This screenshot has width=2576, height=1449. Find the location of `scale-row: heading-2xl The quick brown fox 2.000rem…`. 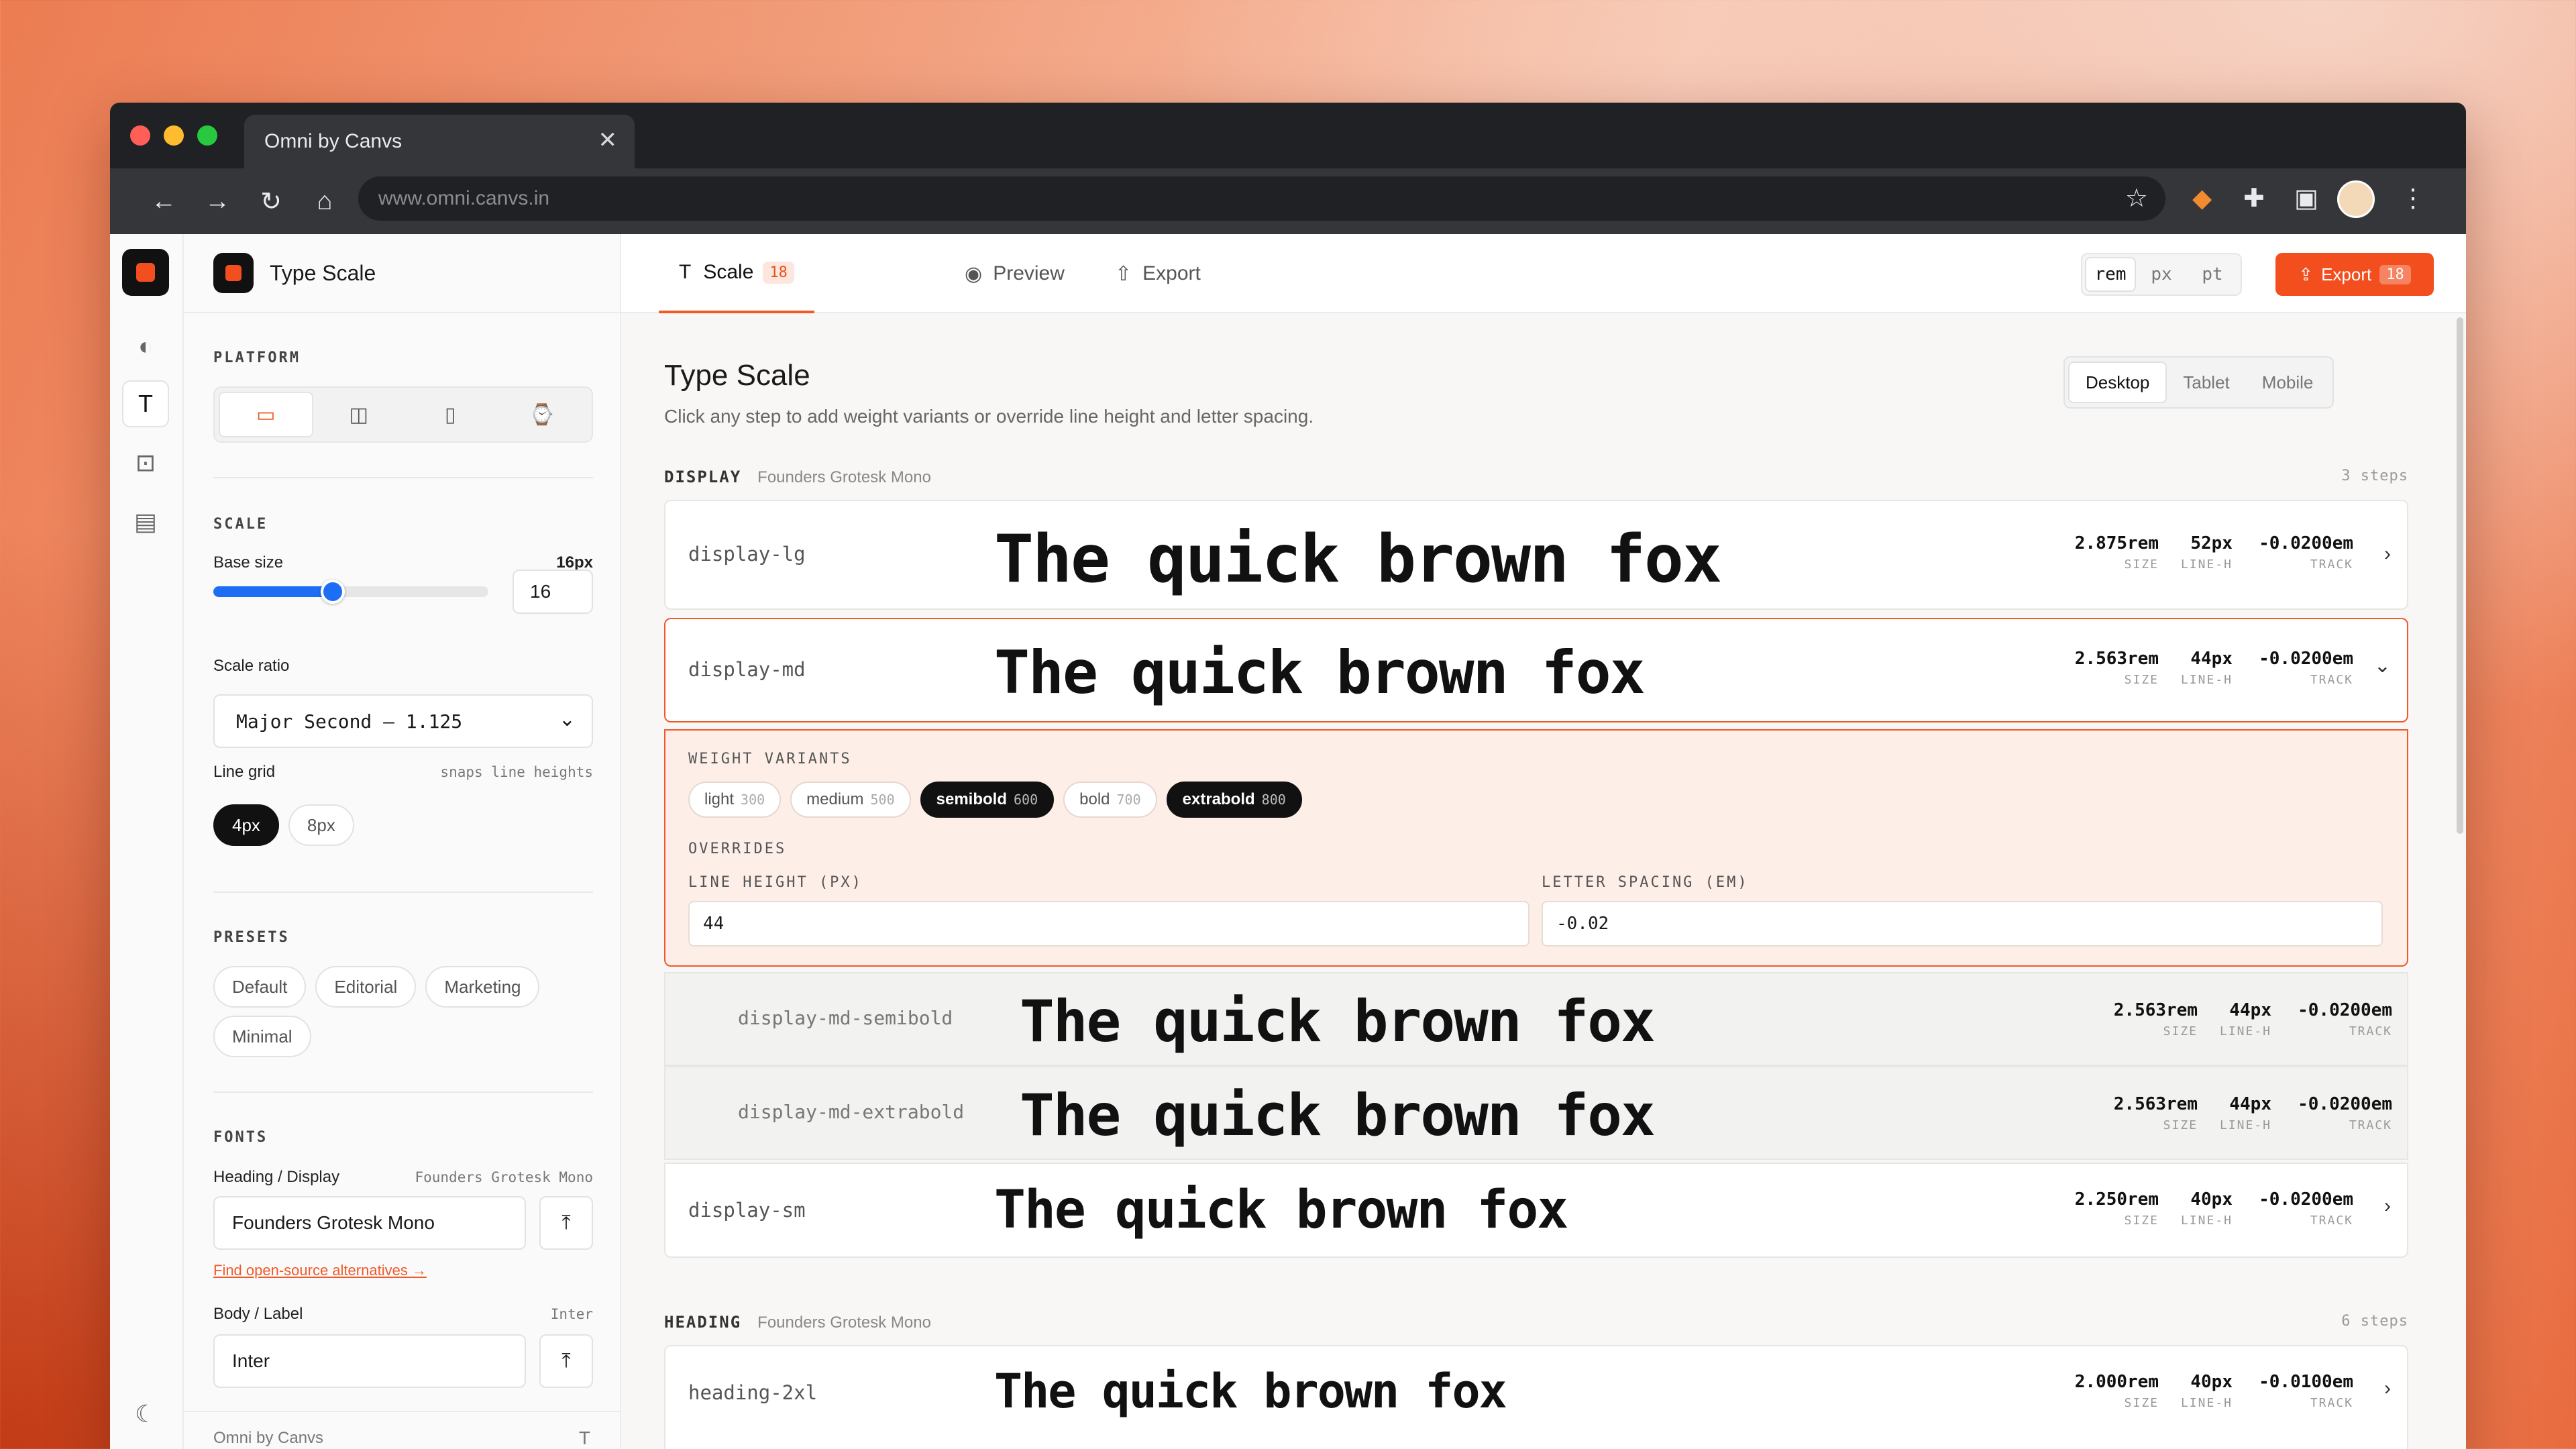

scale-row: heading-2xl The quick brown fox 2.000rem… is located at coordinates (1536, 1397).